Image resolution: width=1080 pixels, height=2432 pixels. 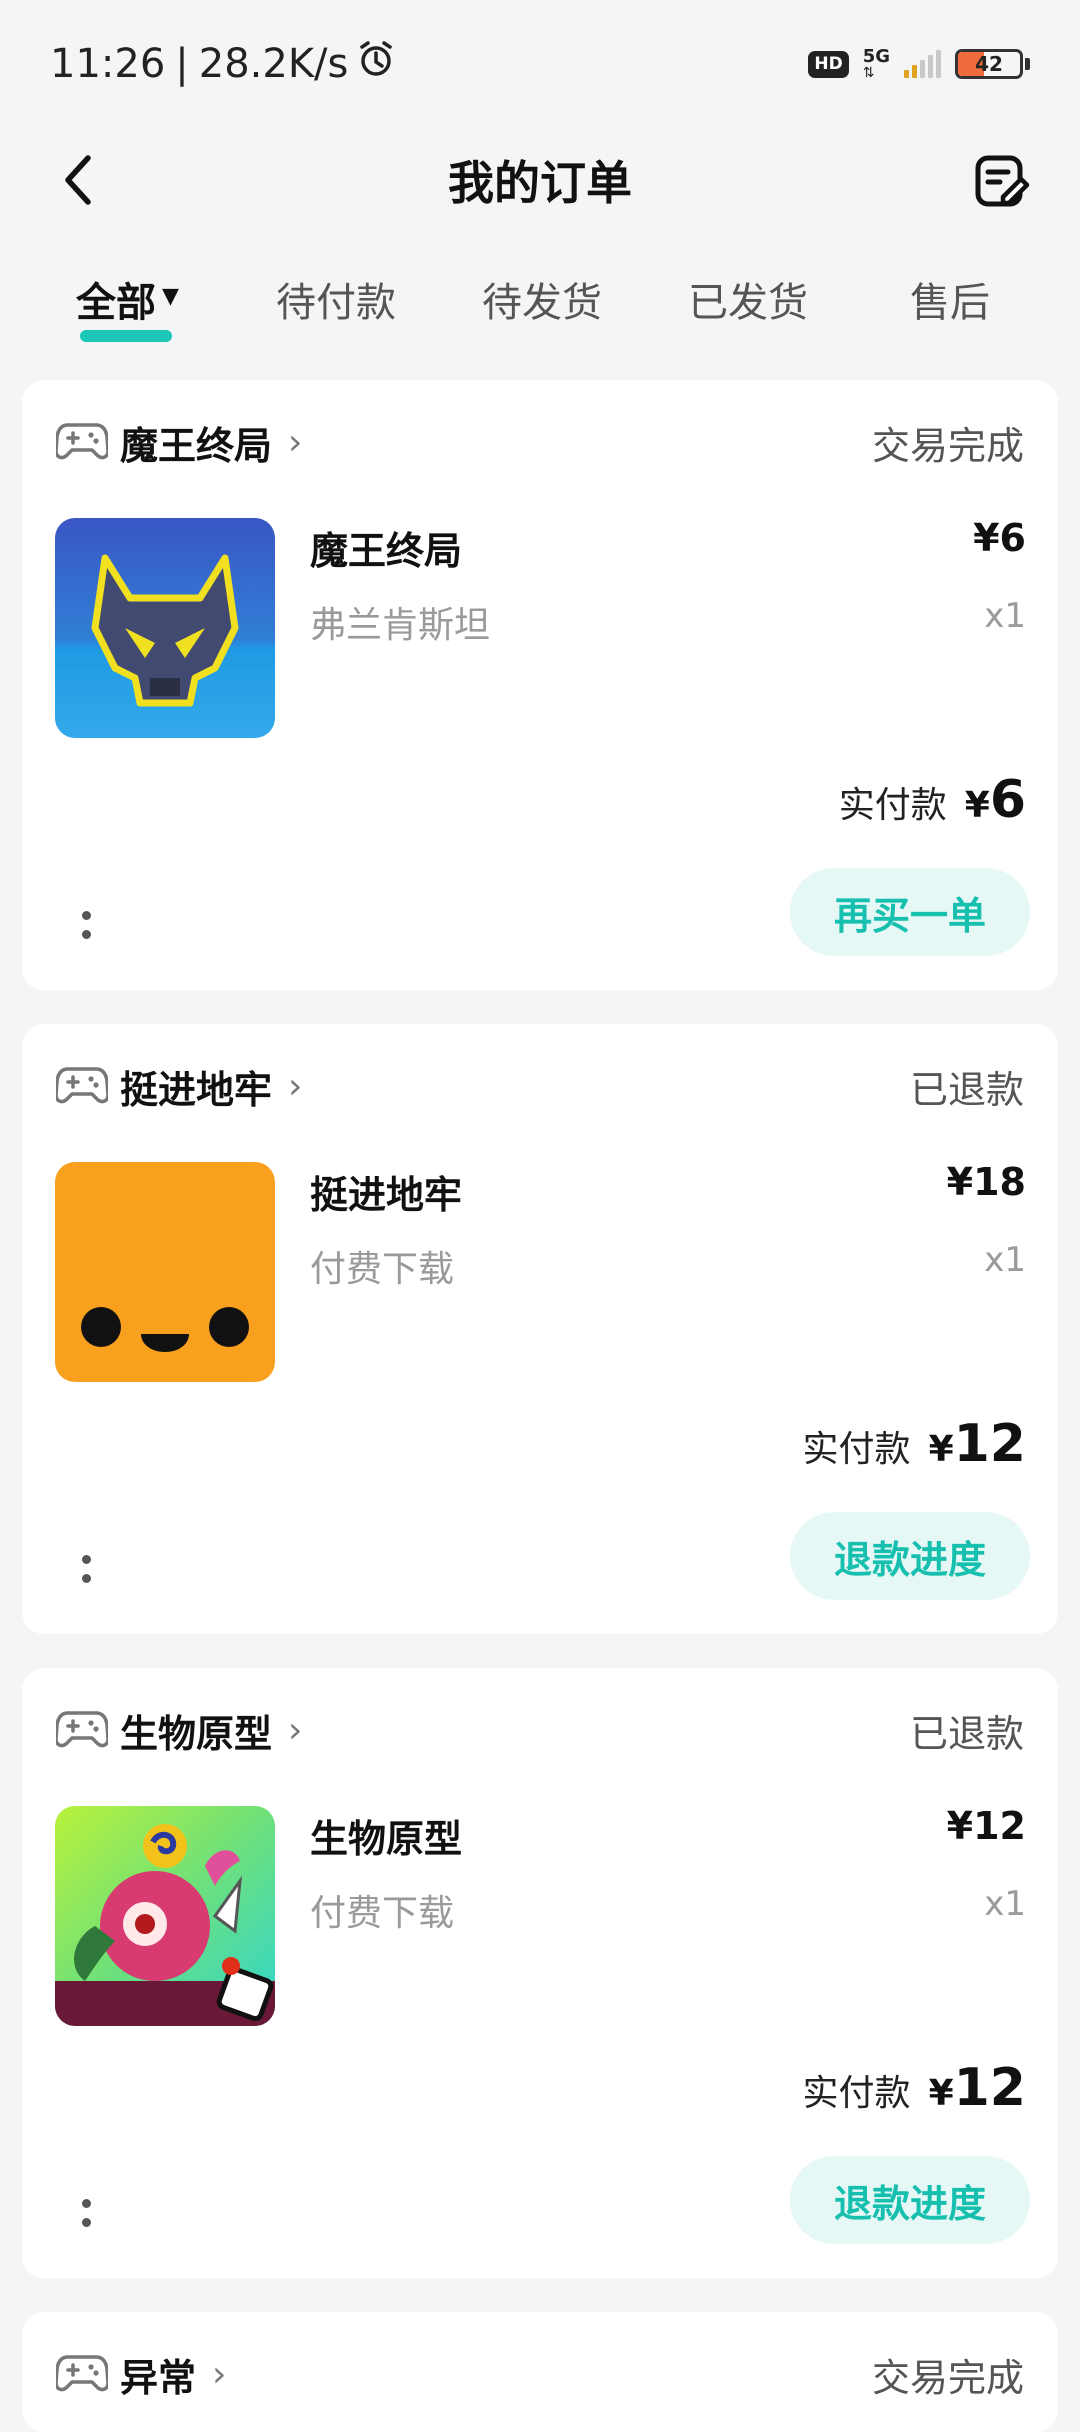 What do you see at coordinates (540, 442) in the screenshot?
I see `order-card-header: 魔王终局 › 交易完成` at bounding box center [540, 442].